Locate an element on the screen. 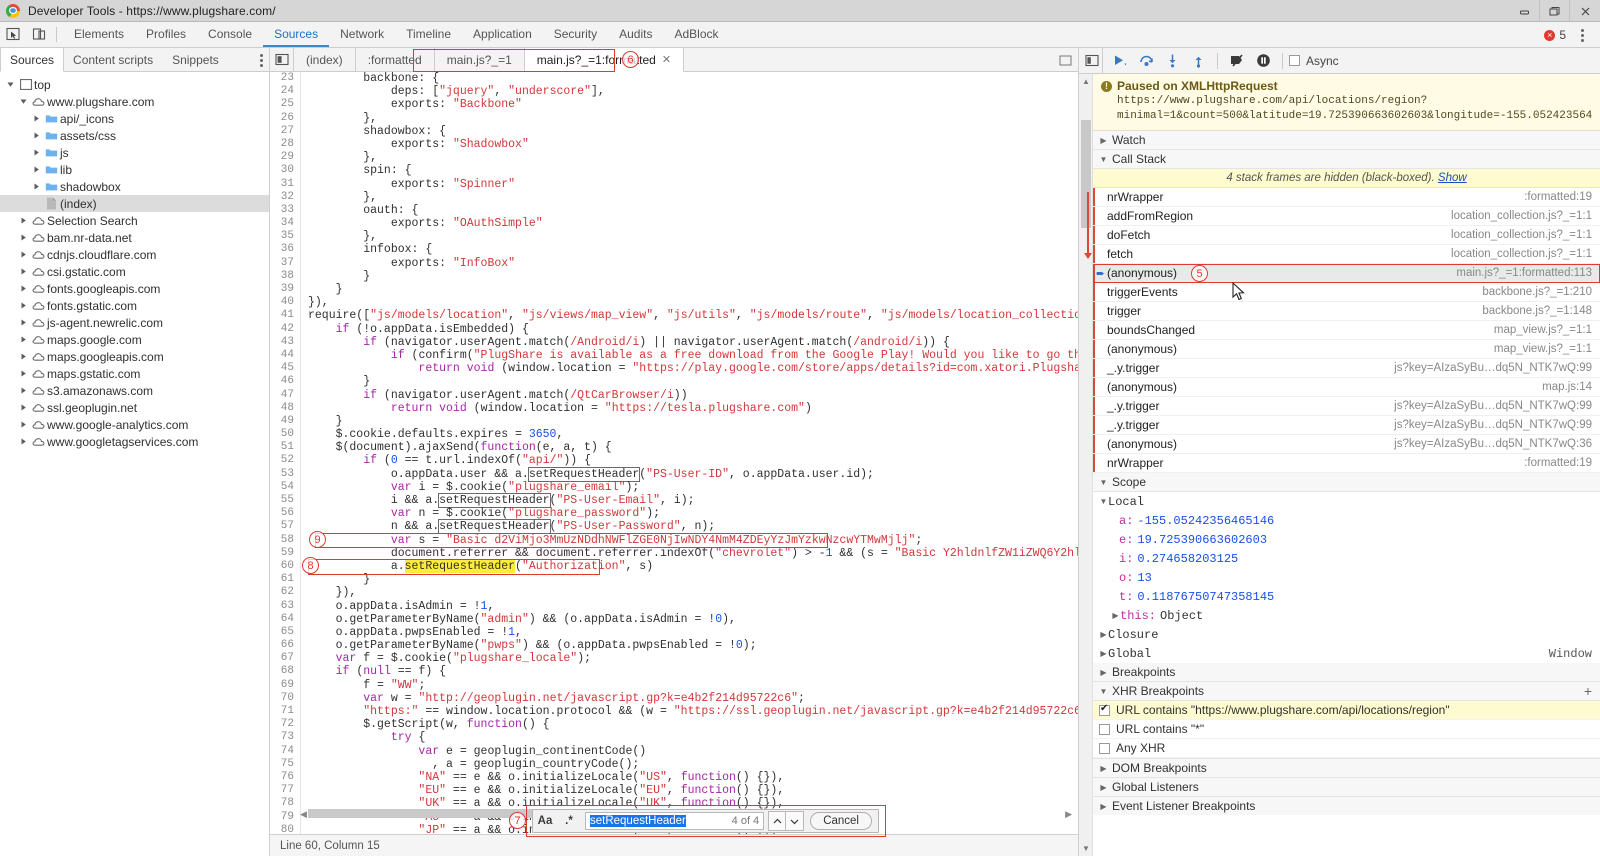  line-number: 66 is located at coordinates (285, 646).